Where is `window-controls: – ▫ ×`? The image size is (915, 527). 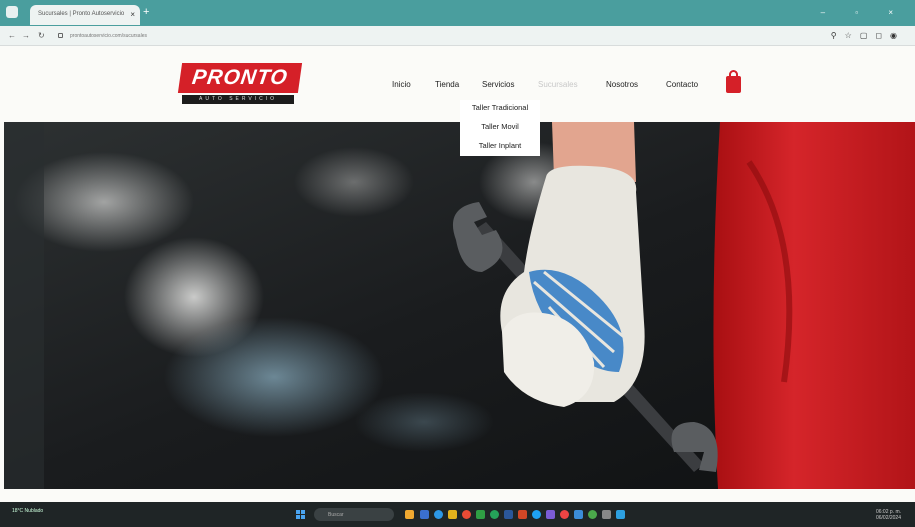 window-controls: – ▫ × is located at coordinates (864, 12).